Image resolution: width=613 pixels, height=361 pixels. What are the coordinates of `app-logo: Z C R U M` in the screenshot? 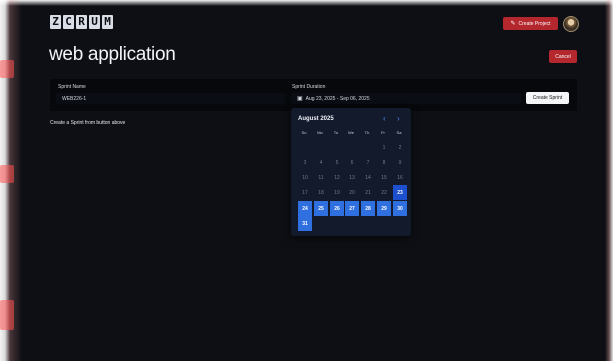 It's located at (81, 22).